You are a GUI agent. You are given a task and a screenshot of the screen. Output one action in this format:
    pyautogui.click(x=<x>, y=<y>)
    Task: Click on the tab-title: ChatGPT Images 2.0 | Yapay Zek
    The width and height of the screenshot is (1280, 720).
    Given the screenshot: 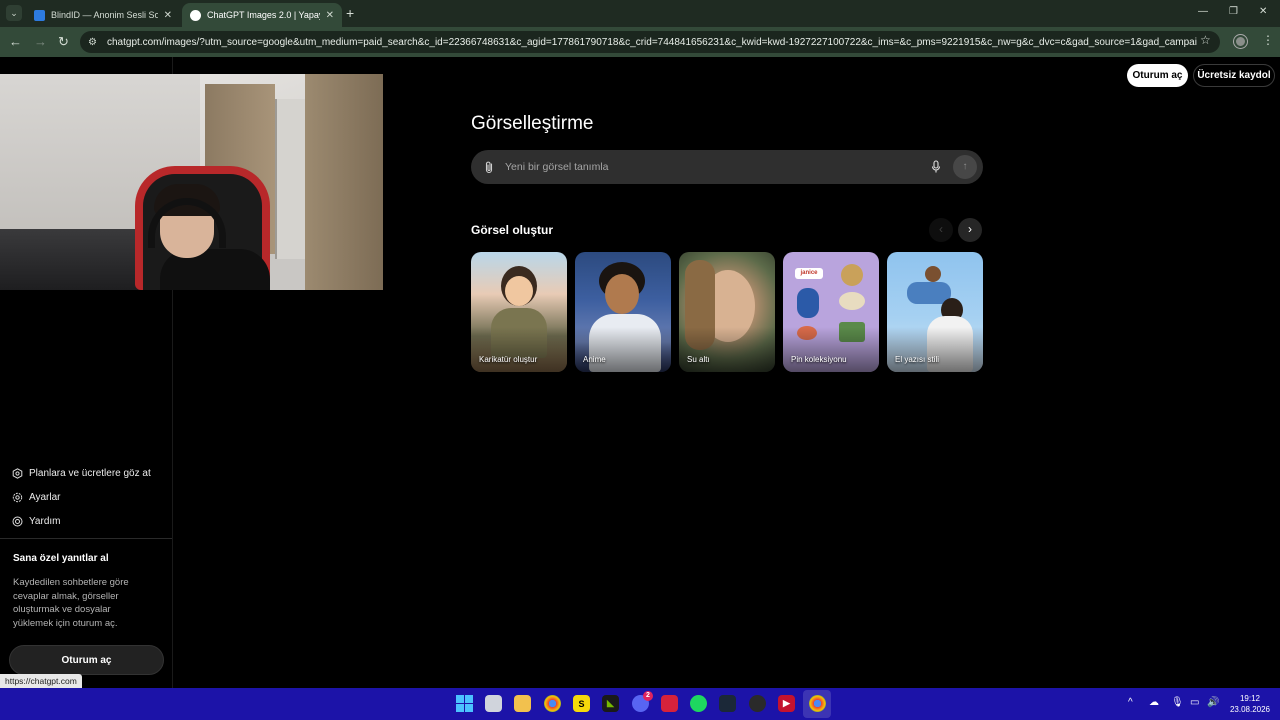 What is the action you would take?
    pyautogui.click(x=263, y=15)
    